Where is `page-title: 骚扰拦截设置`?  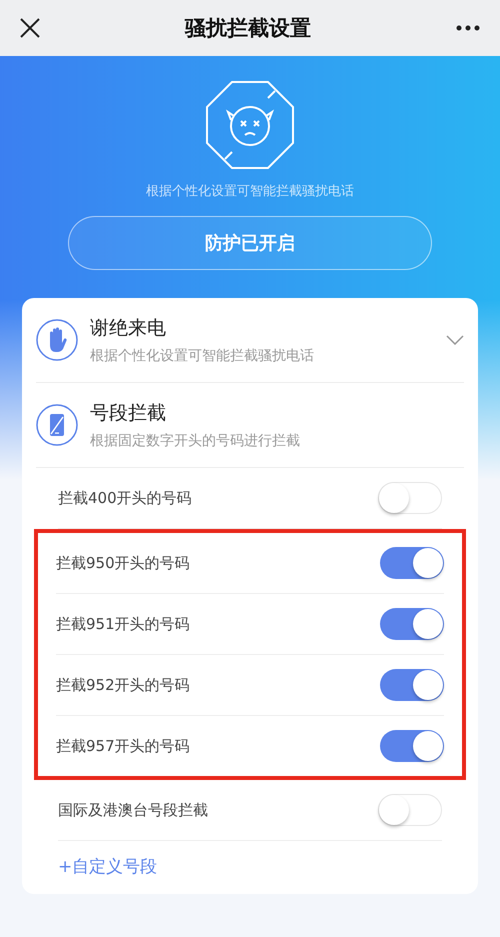 page-title: 骚扰拦截设置 is located at coordinates (248, 28).